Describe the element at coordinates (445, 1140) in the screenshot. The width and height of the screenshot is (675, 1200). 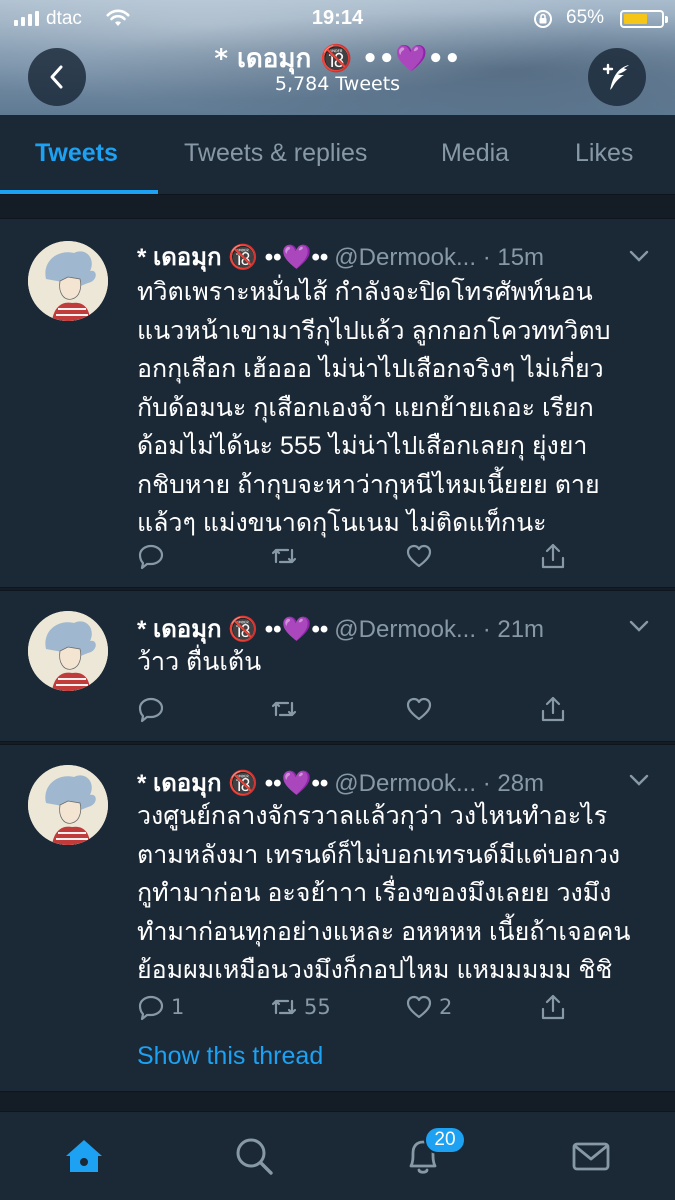
I see `notification-badge: 20` at that location.